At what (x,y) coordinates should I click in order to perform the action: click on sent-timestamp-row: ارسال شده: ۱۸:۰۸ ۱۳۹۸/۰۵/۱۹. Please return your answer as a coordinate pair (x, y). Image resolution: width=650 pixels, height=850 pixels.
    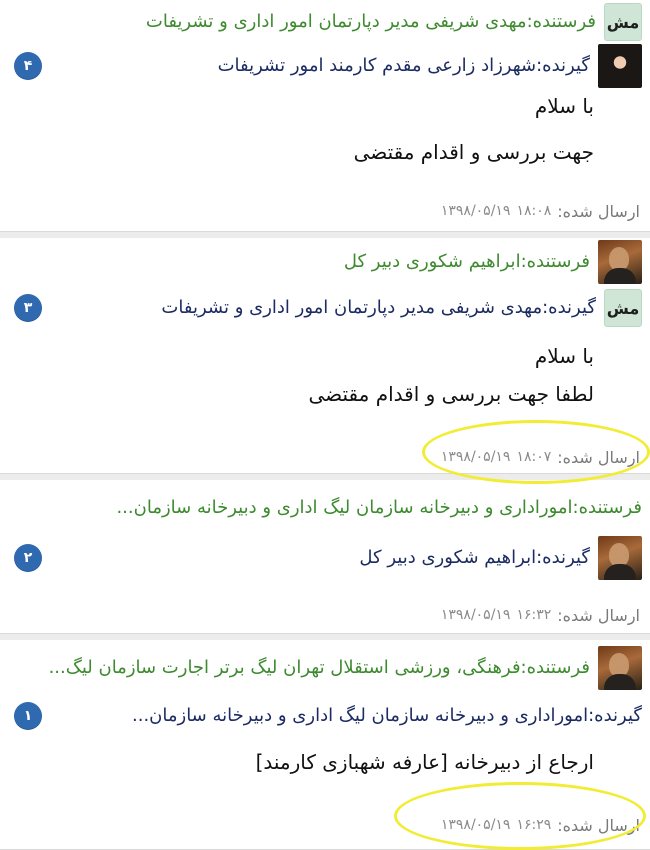
    Looking at the image, I should click on (325, 211).